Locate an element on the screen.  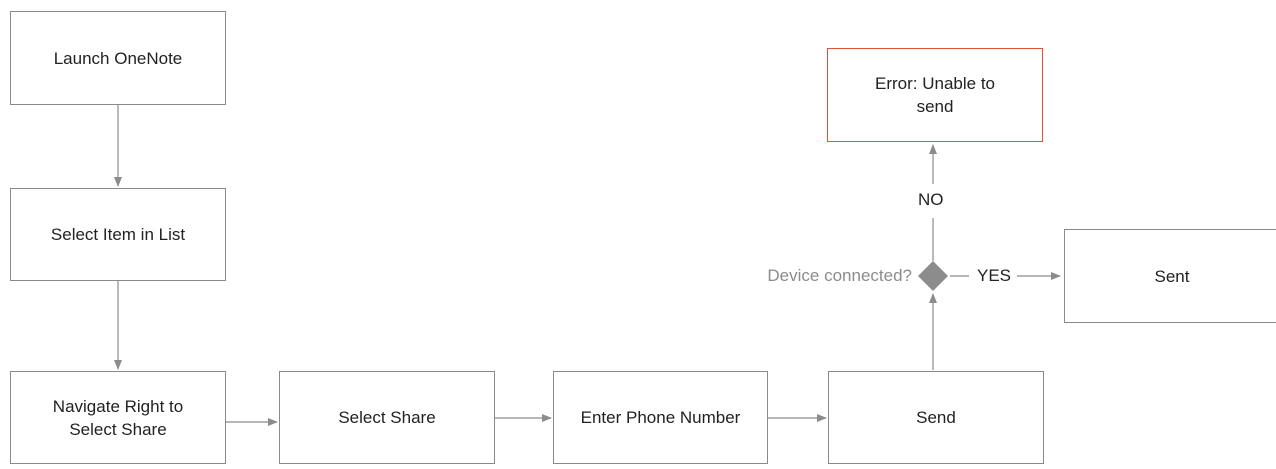
launch-onenote-label: Launch OneNote is located at coordinates (118, 58).